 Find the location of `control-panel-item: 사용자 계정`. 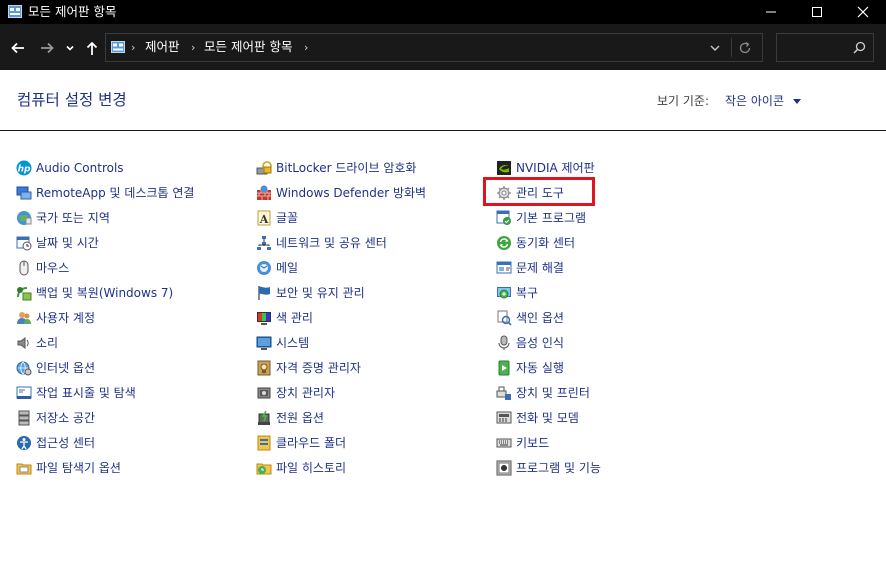

control-panel-item: 사용자 계정 is located at coordinates (55, 318).